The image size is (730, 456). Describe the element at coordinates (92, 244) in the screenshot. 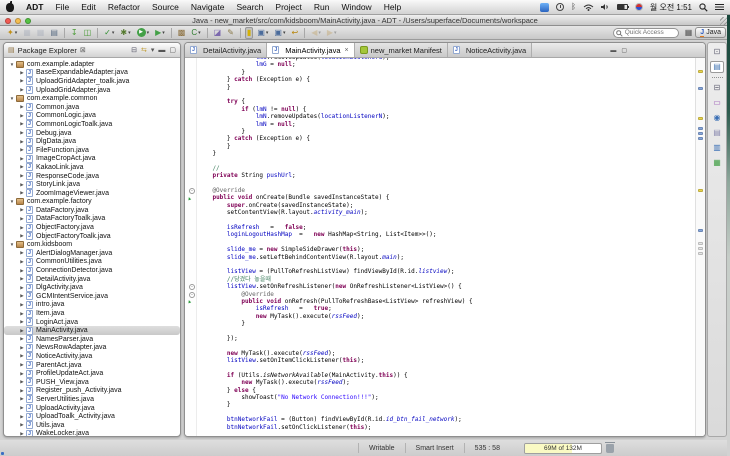

I see `tree-package-com.kidsboom: ▼ com.kidsboom` at that location.